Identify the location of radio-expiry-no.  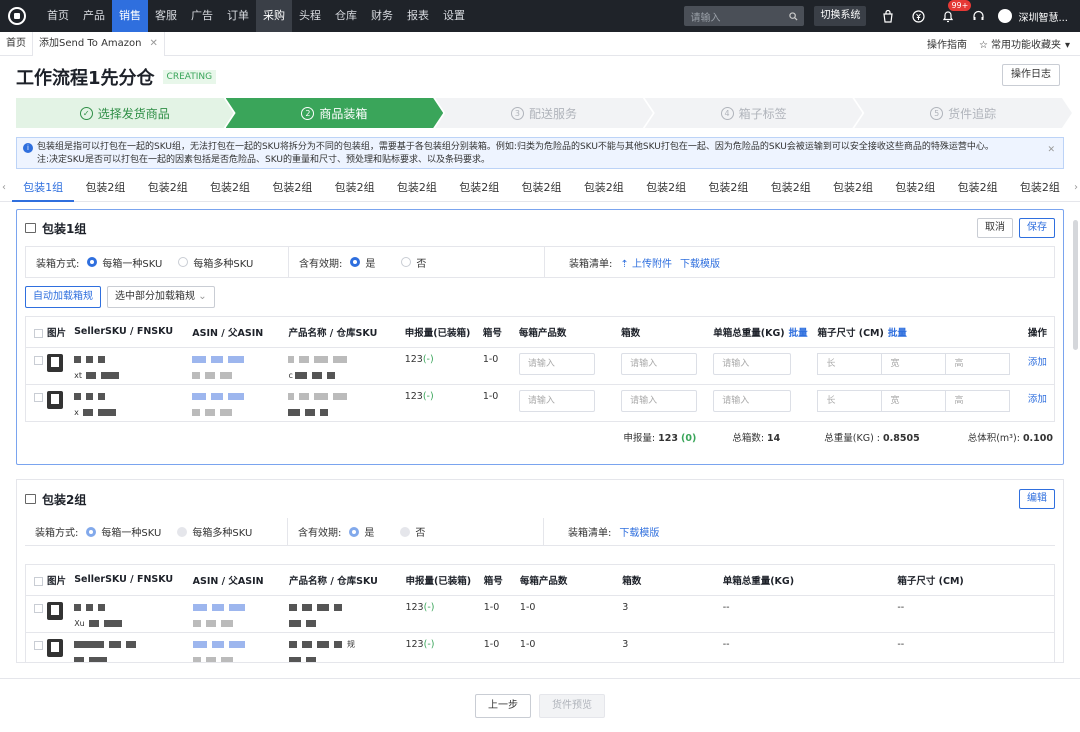
(406, 262).